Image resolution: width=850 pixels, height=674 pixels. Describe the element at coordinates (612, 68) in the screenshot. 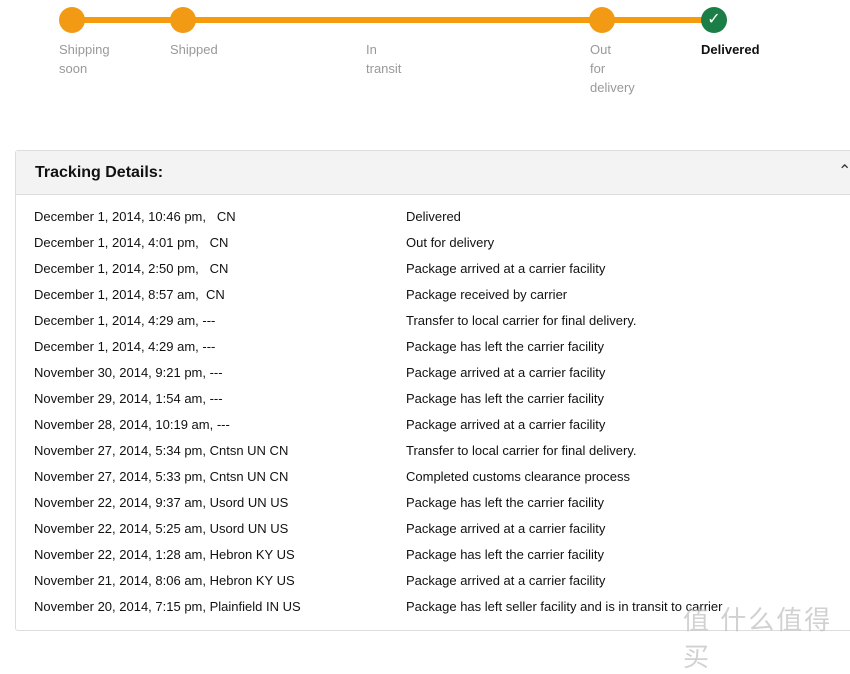

I see `step-label: Out for delivery` at that location.